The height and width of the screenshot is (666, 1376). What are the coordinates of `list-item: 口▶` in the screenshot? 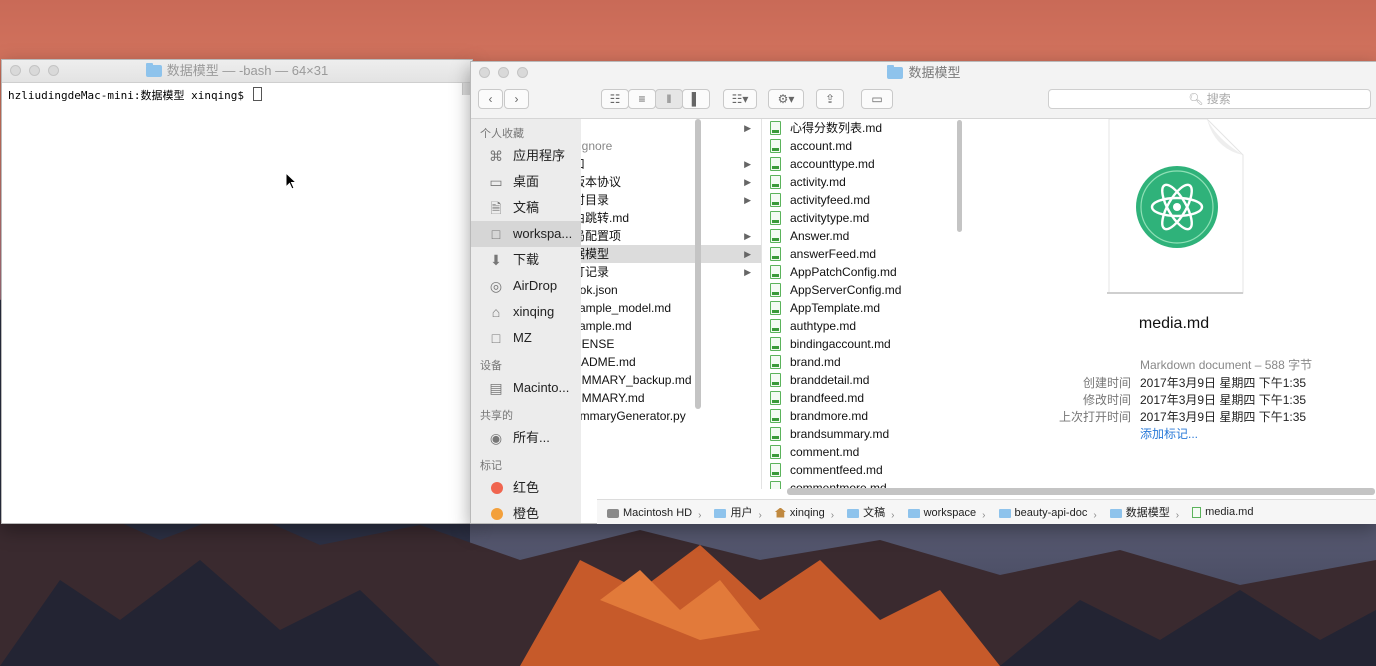 It's located at (671, 164).